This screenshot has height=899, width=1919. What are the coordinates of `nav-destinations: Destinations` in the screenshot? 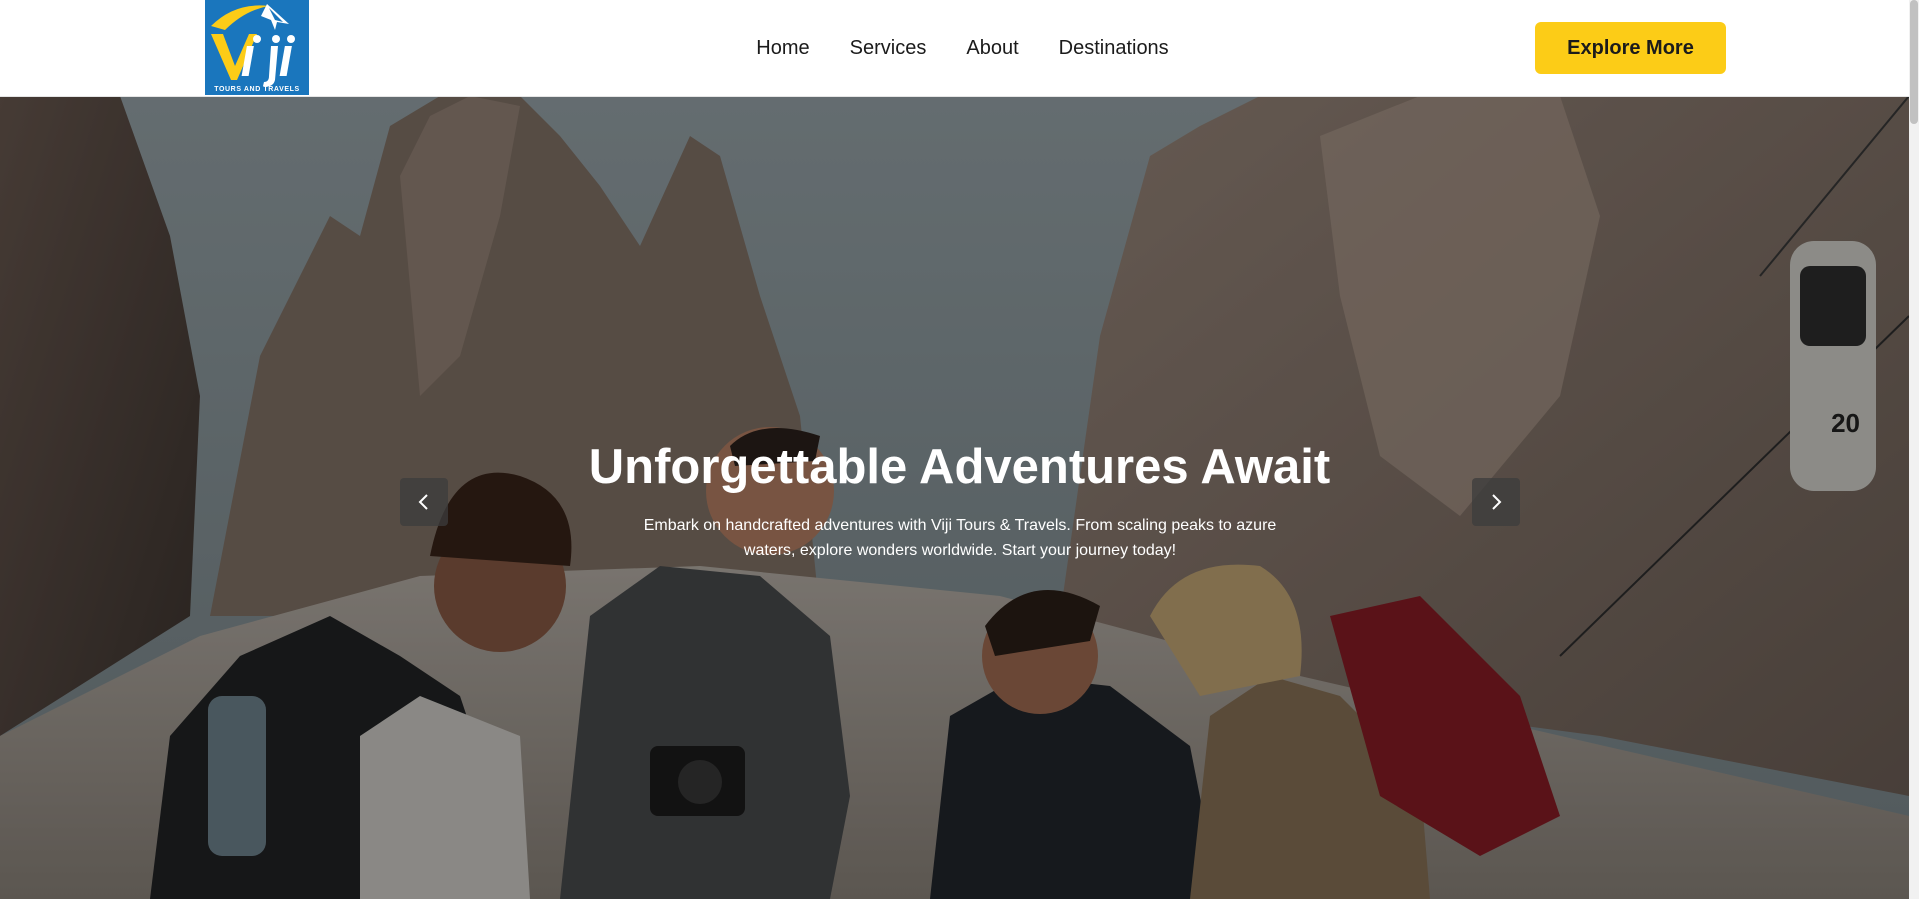 It's located at (1114, 48).